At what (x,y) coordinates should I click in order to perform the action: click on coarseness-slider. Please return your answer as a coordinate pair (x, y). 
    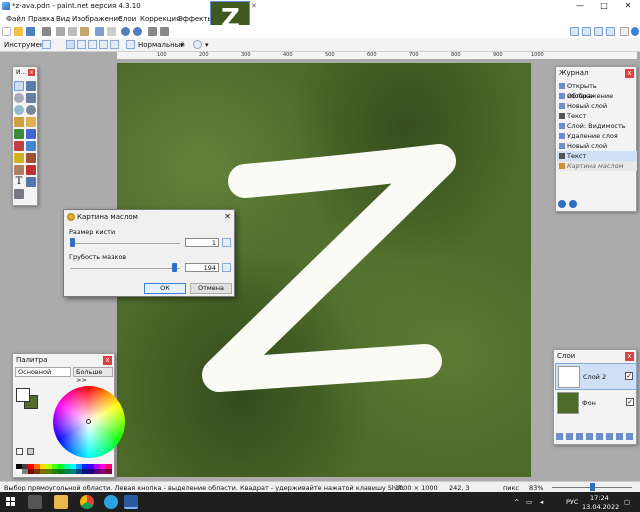
    Looking at the image, I should click on (174, 267).